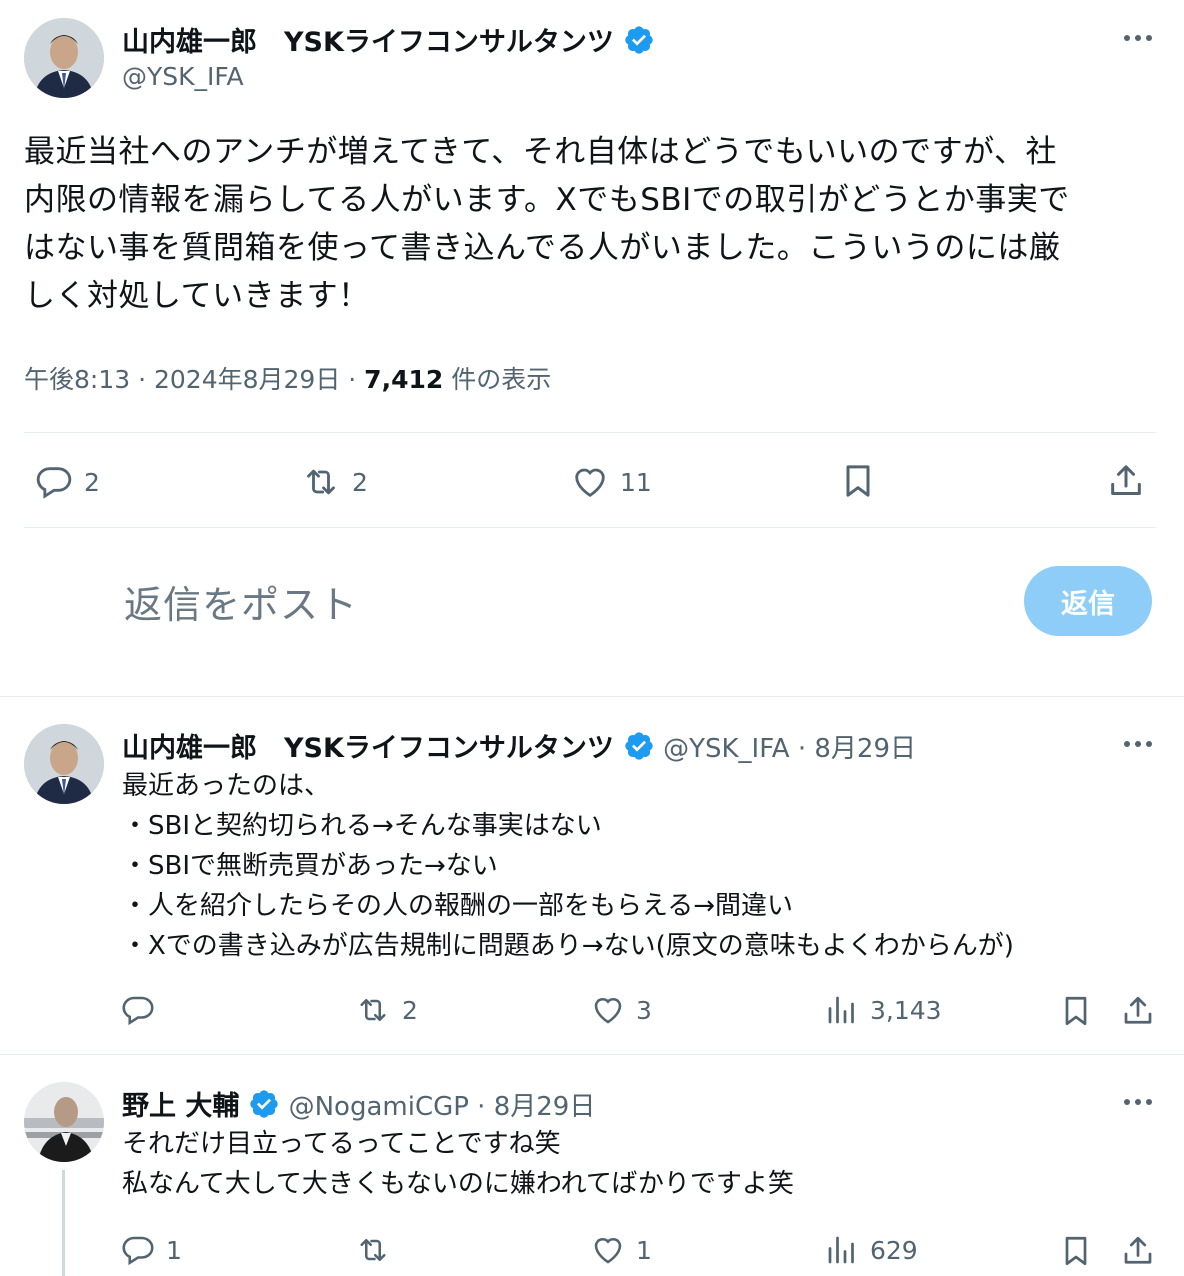  What do you see at coordinates (368, 42) in the screenshot?
I see `author-name-text: 山内雄一郎 YSKライフコンサルタンツ` at bounding box center [368, 42].